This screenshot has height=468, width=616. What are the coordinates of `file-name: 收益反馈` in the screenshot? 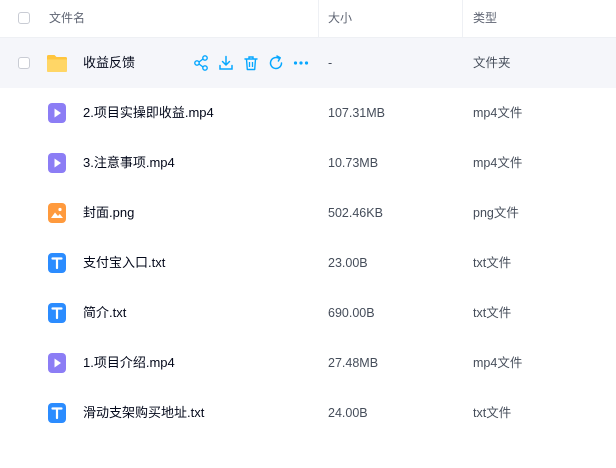 It's located at (109, 63).